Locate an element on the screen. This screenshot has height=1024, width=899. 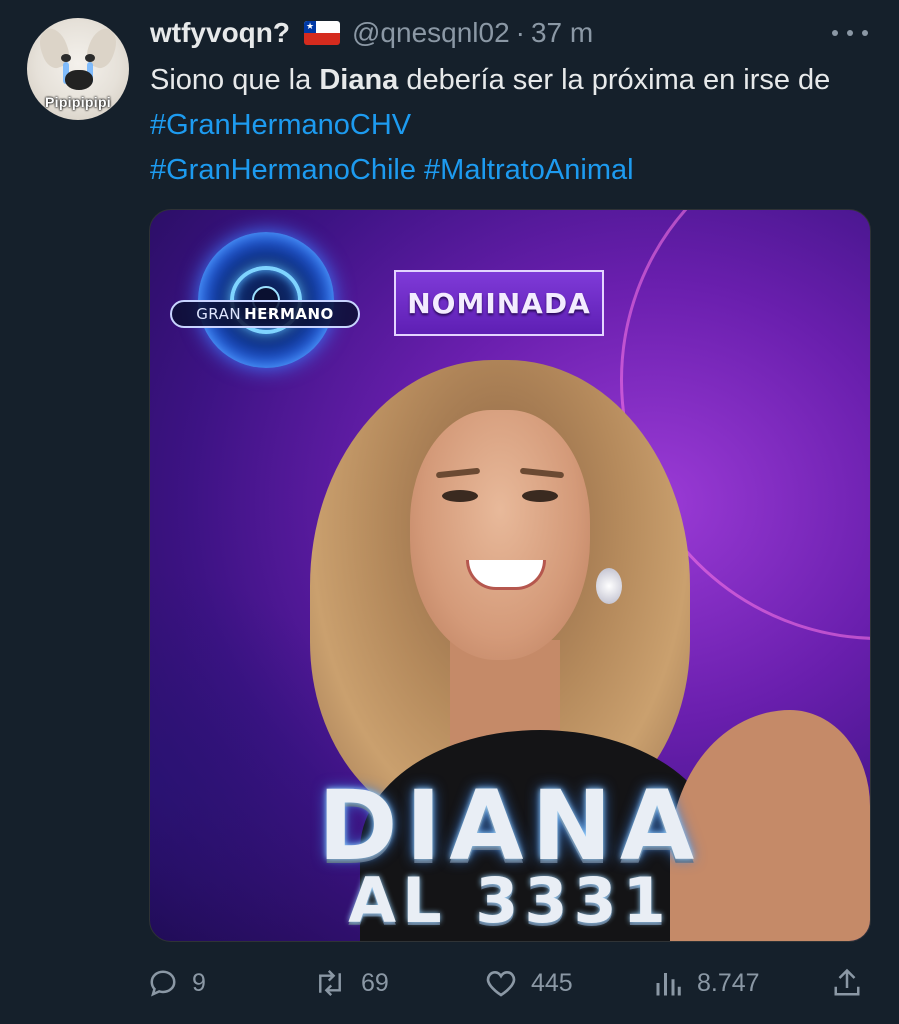
reply-count: 9 is located at coordinates (199, 982).